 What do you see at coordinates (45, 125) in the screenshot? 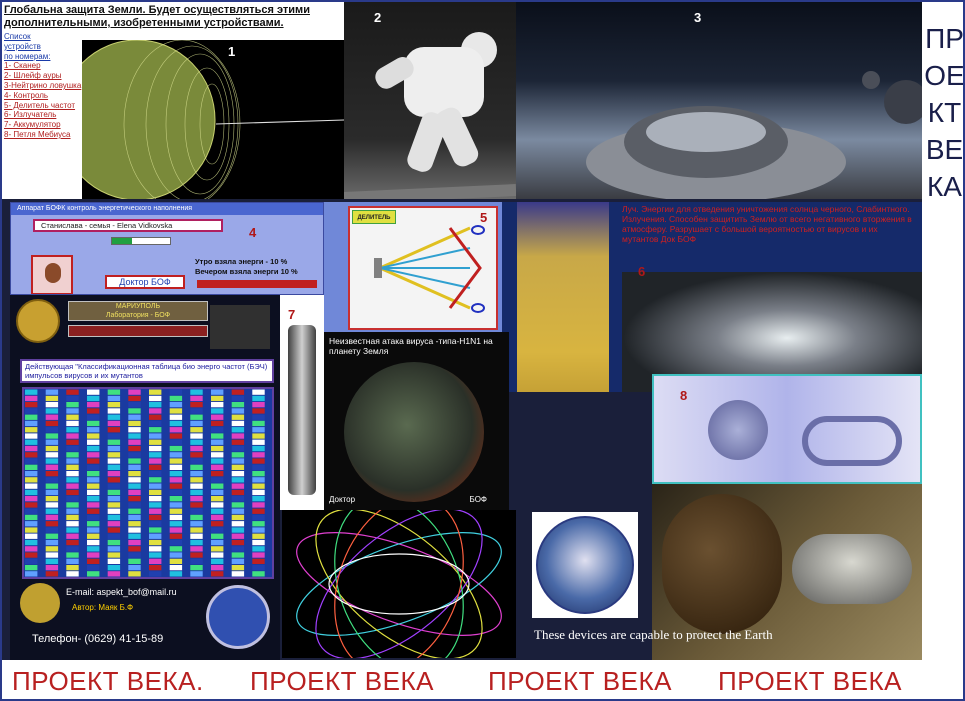
I see `list-item: 7- Аккумулятор` at bounding box center [45, 125].